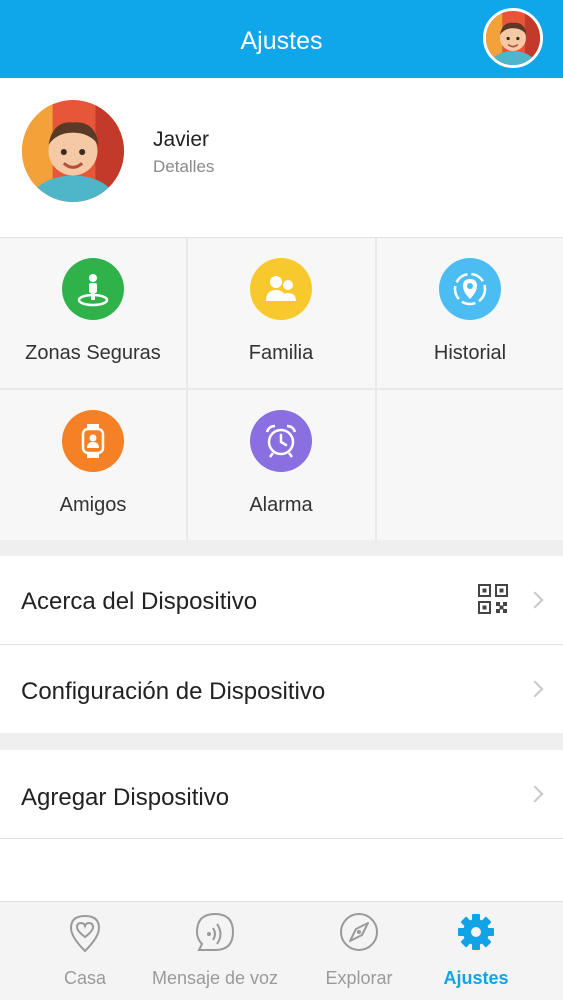  Describe the element at coordinates (470, 289) in the screenshot. I see `history-map-icon` at that location.